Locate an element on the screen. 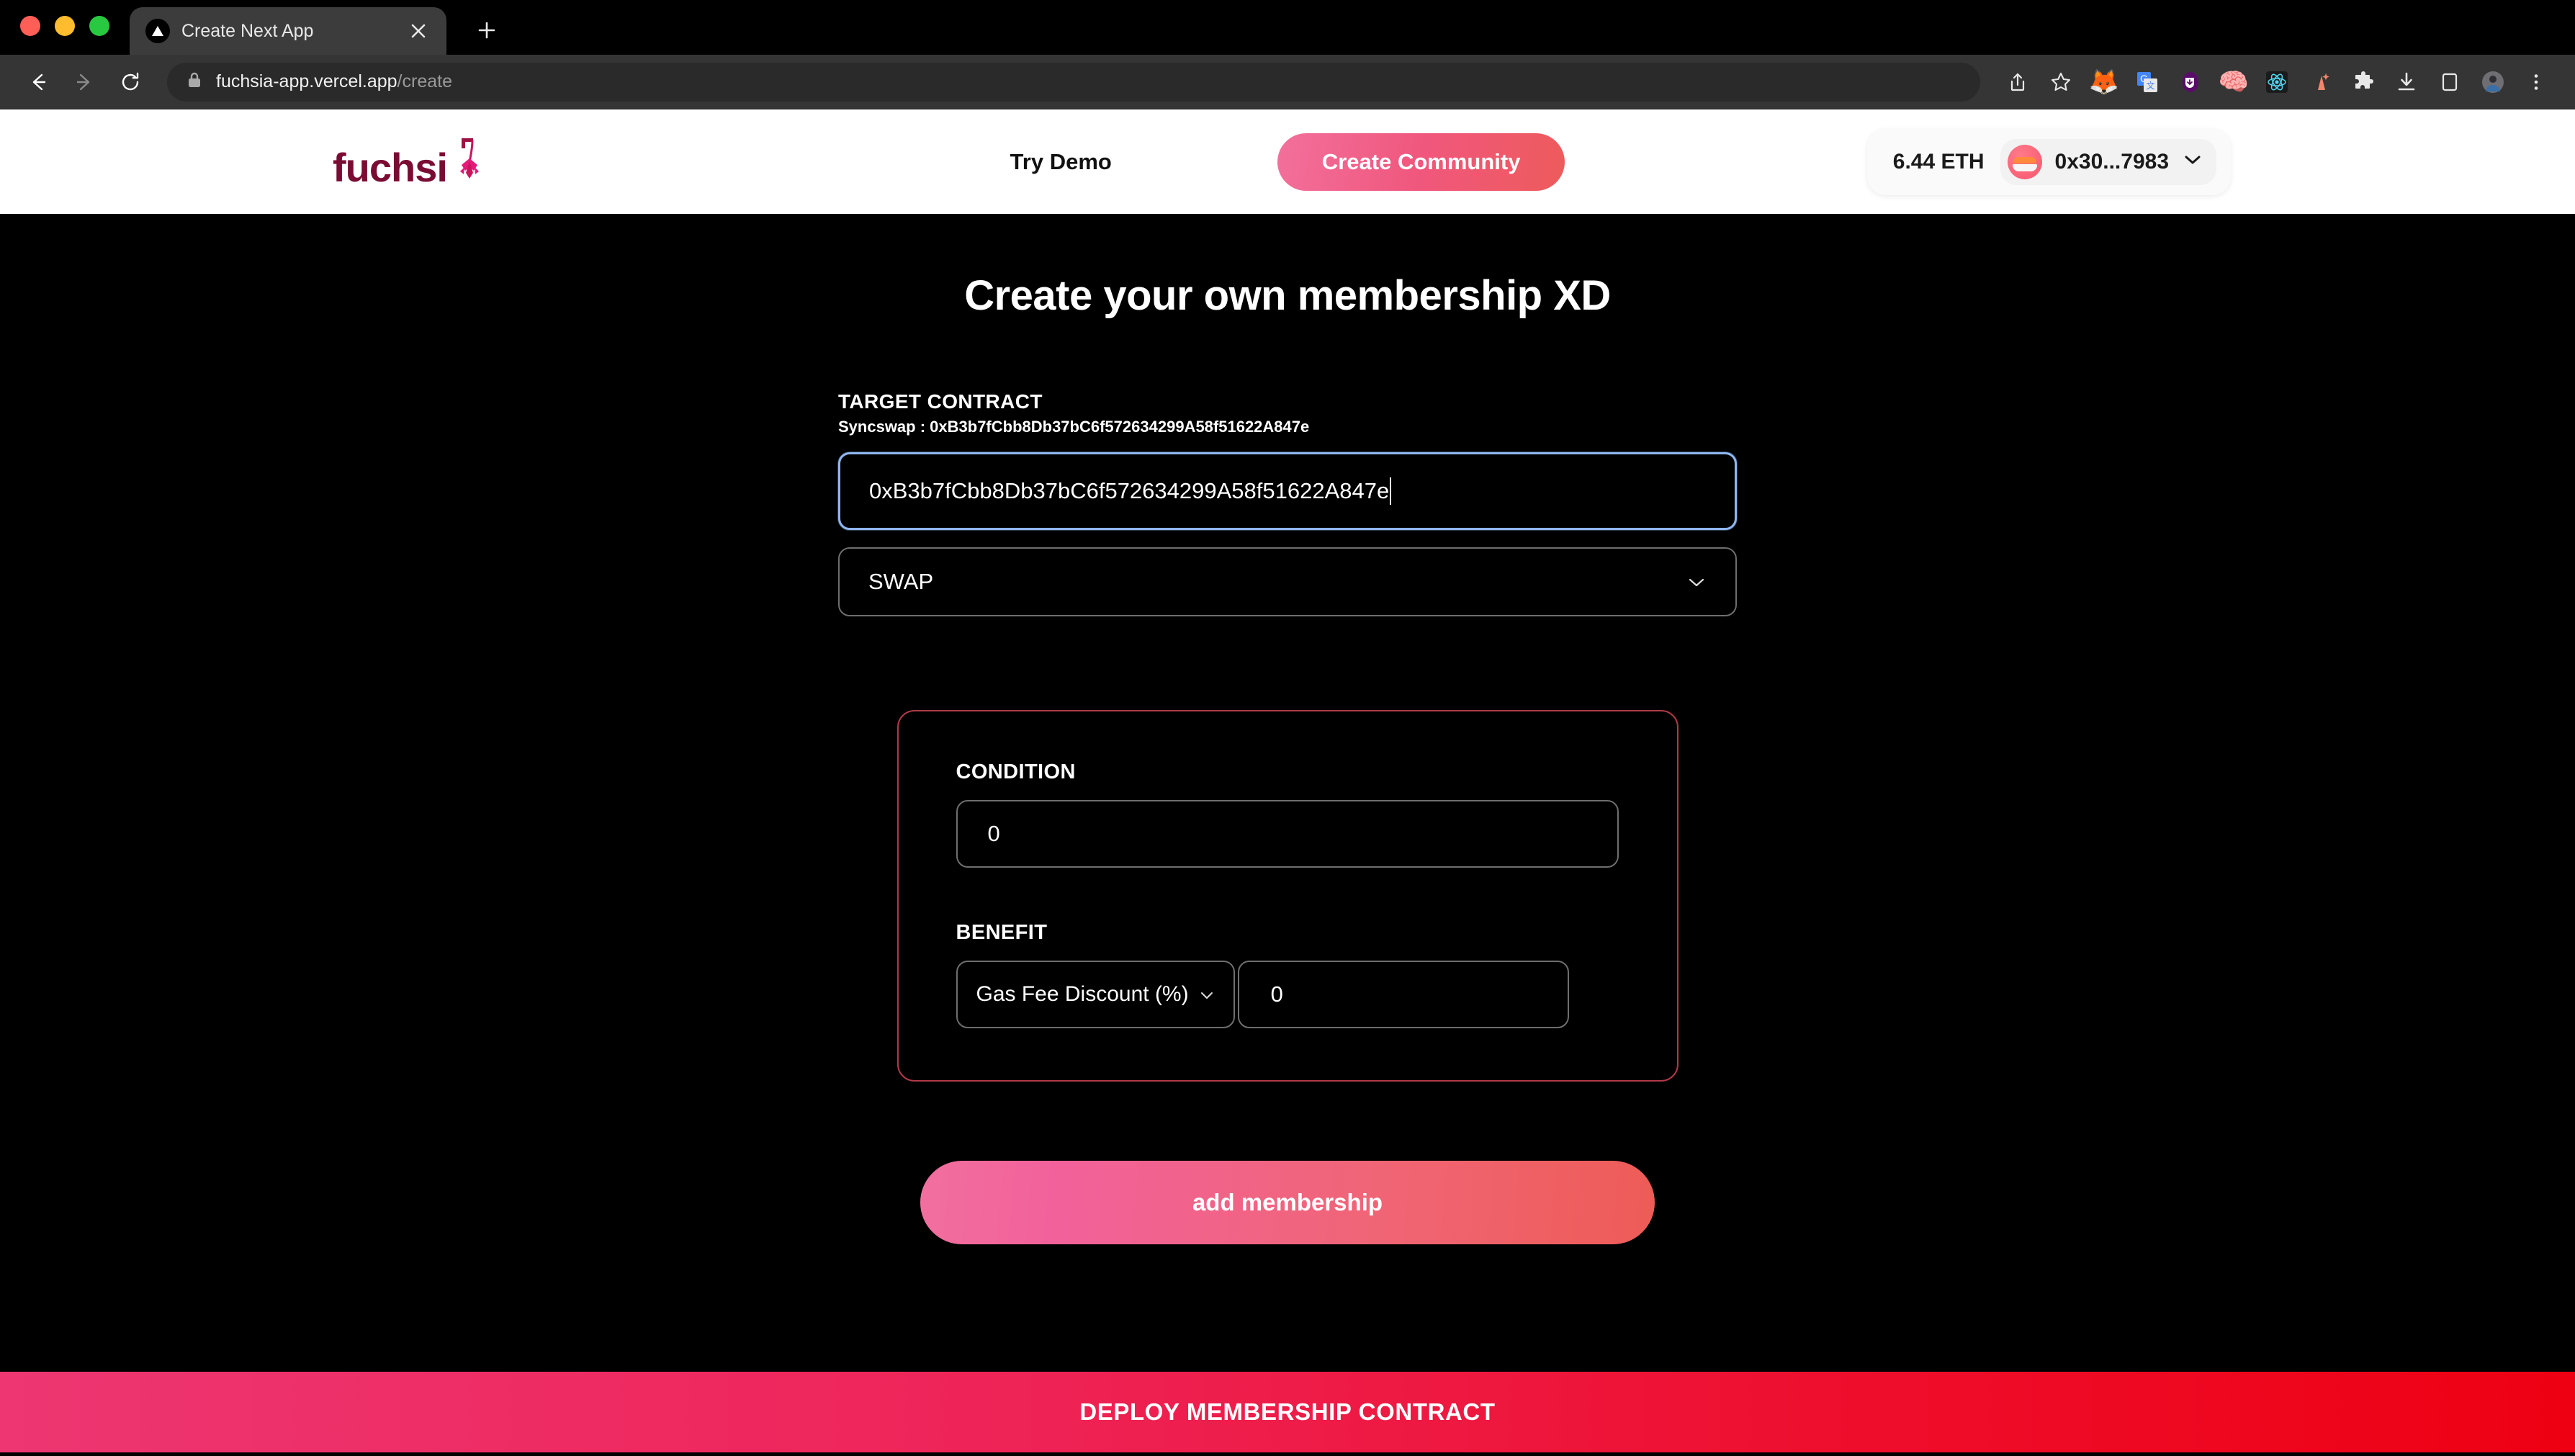 The height and width of the screenshot is (1456, 2575). back-arrow-icon is located at coordinates (38, 82).